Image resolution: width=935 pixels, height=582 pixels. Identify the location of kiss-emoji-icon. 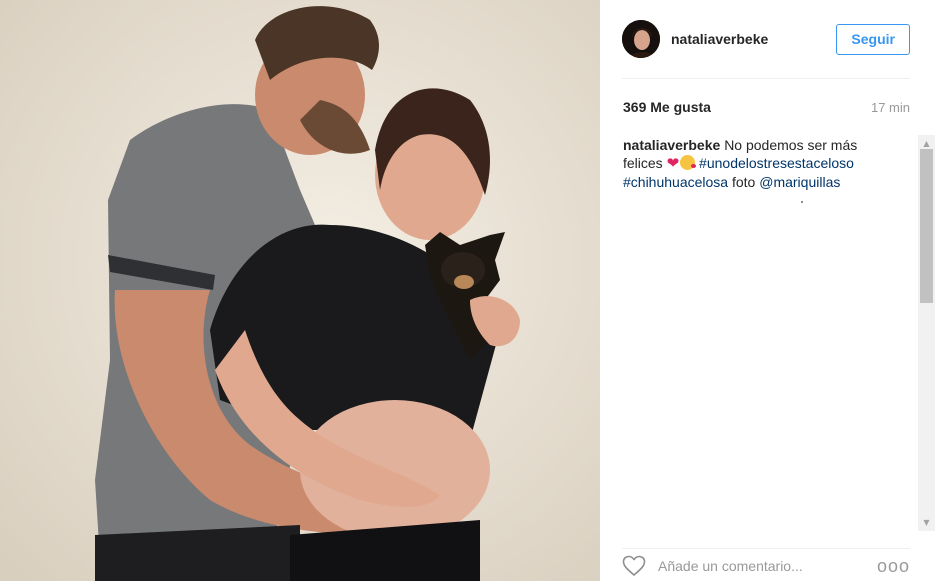
(688, 162).